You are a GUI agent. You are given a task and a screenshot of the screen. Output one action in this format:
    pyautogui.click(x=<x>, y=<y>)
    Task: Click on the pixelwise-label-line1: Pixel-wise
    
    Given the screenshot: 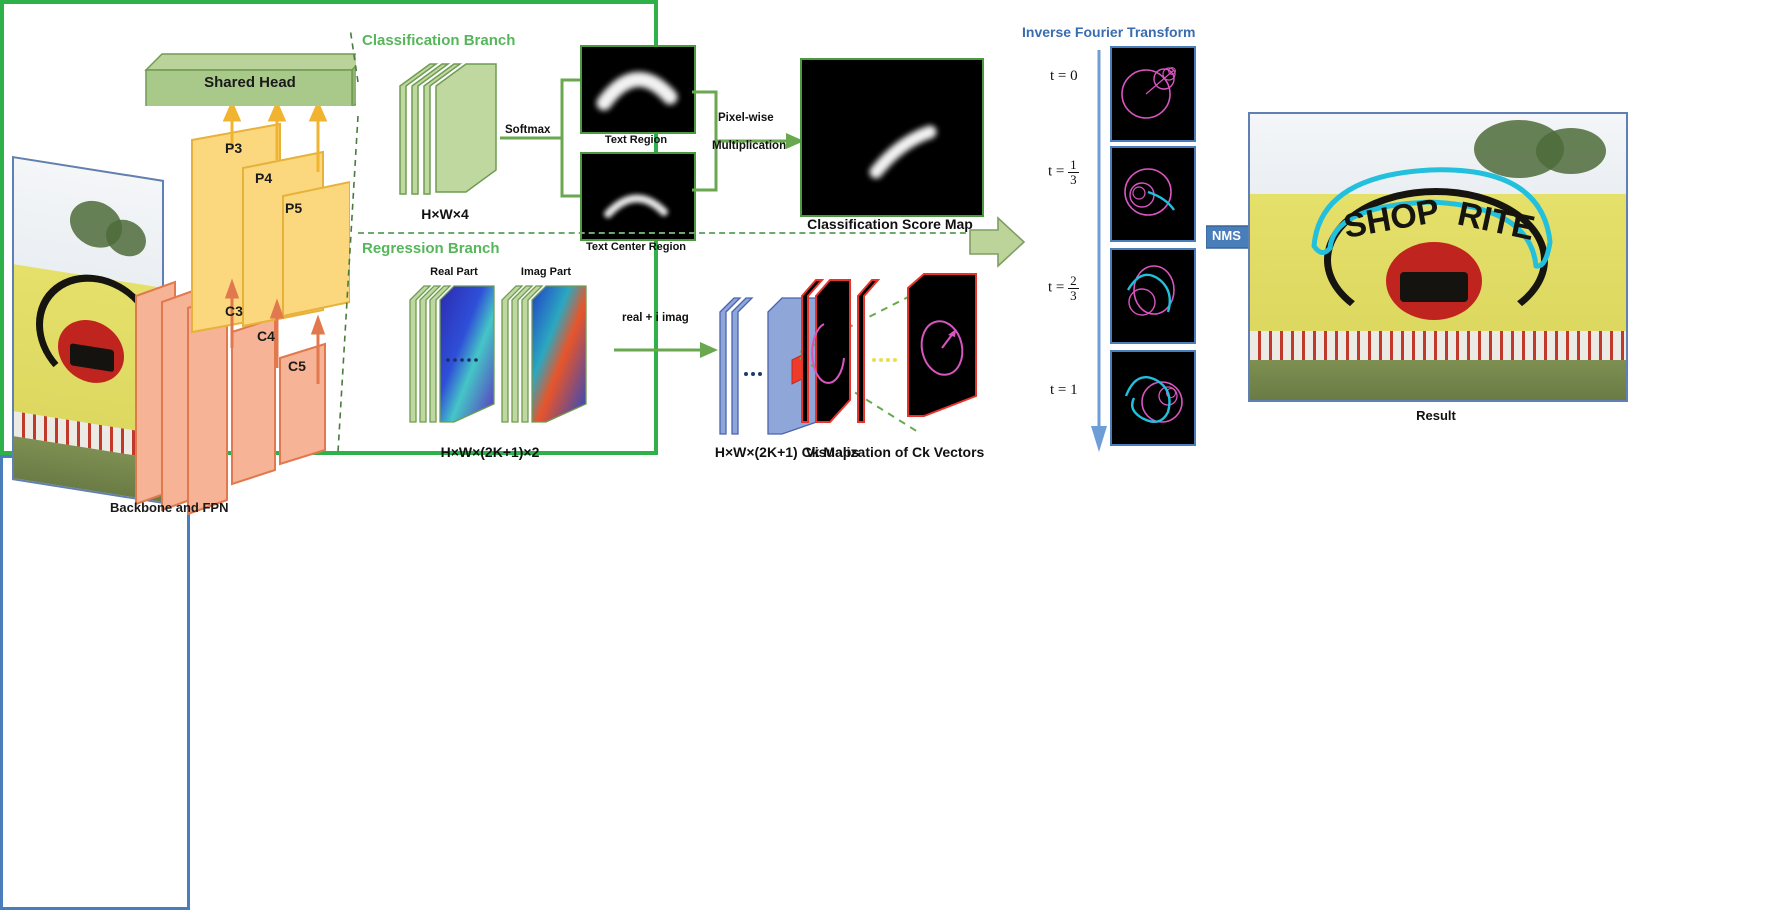 What is the action you would take?
    pyautogui.click(x=746, y=118)
    